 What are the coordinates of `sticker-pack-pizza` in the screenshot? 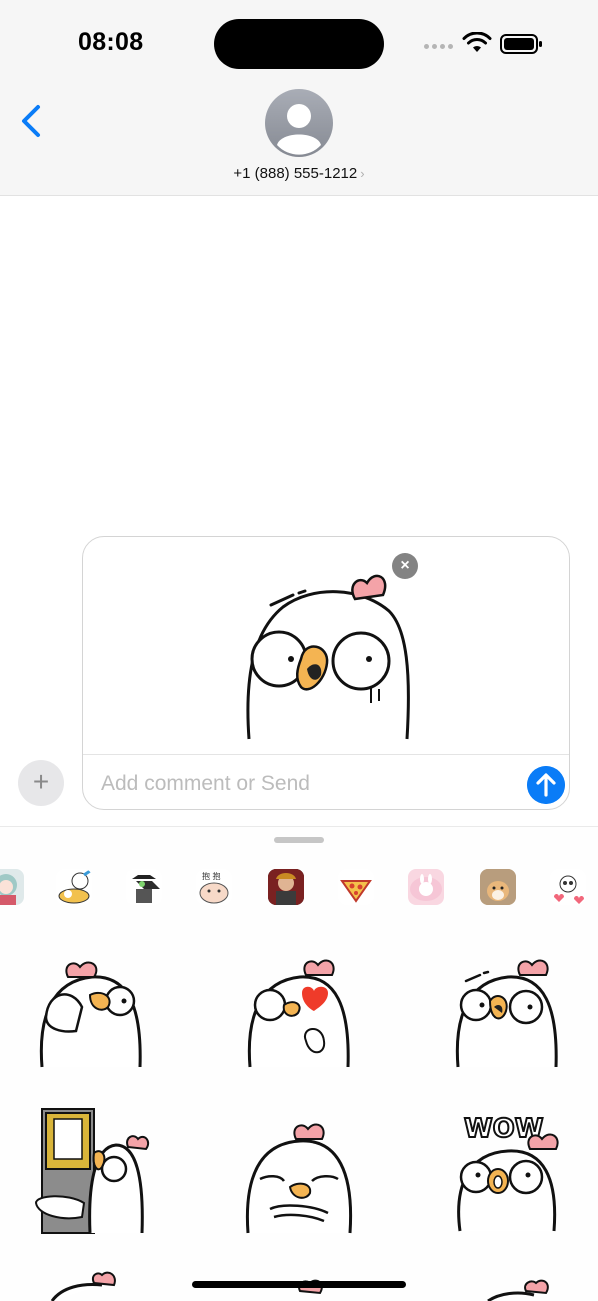 It's located at (356, 887).